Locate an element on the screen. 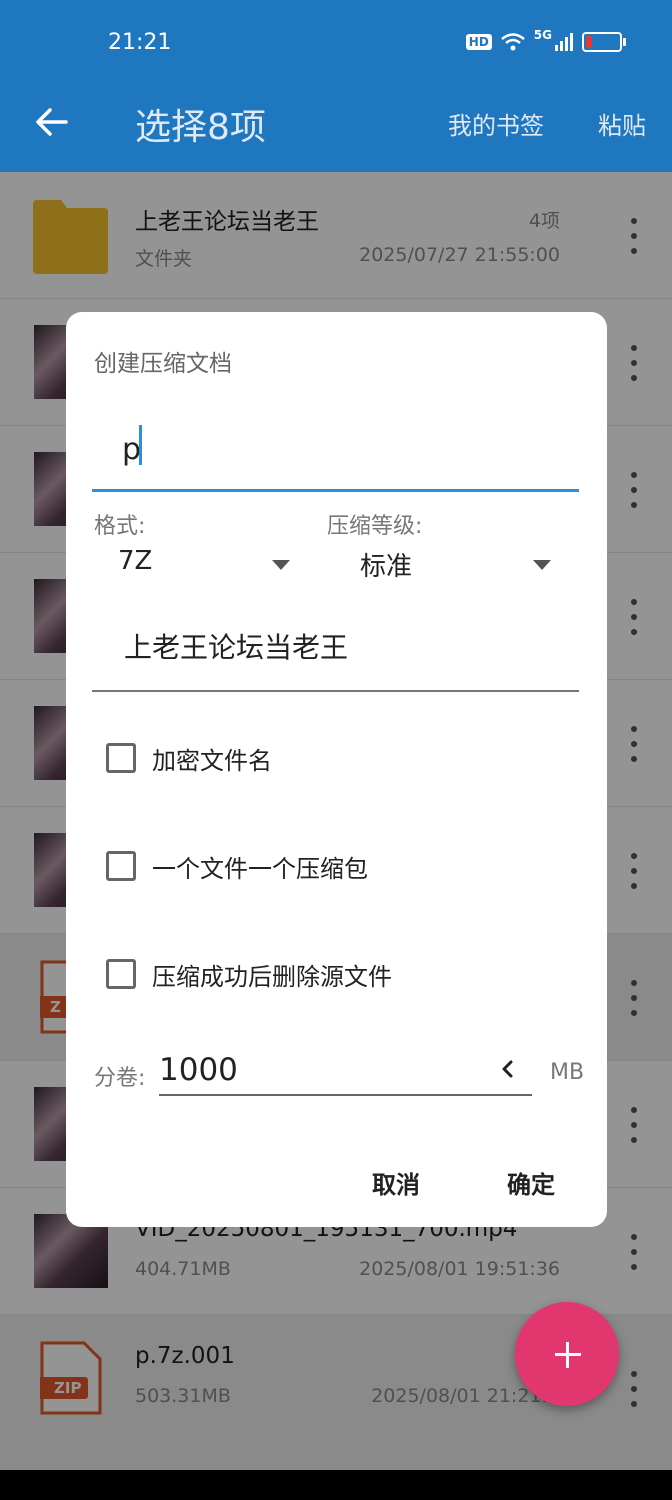 The width and height of the screenshot is (672, 1500). signal-icon is located at coordinates (564, 42).